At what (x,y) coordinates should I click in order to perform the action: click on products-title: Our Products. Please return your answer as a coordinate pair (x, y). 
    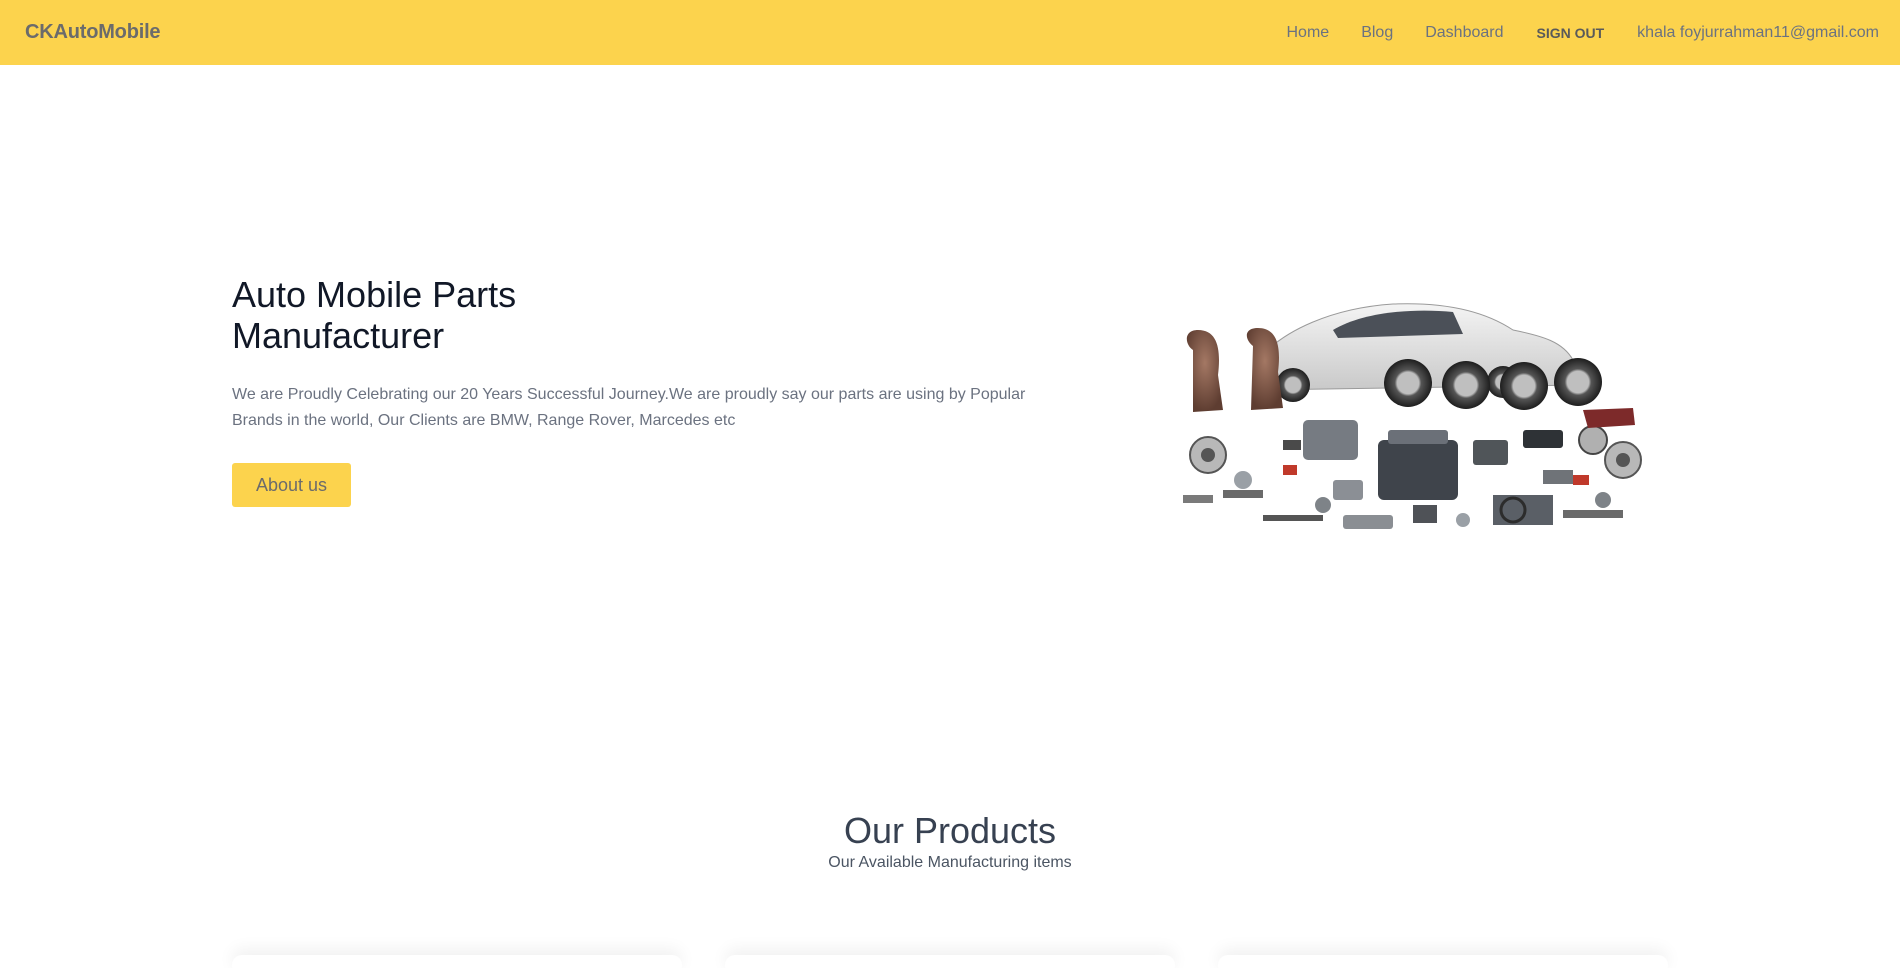
    Looking at the image, I should click on (950, 830).